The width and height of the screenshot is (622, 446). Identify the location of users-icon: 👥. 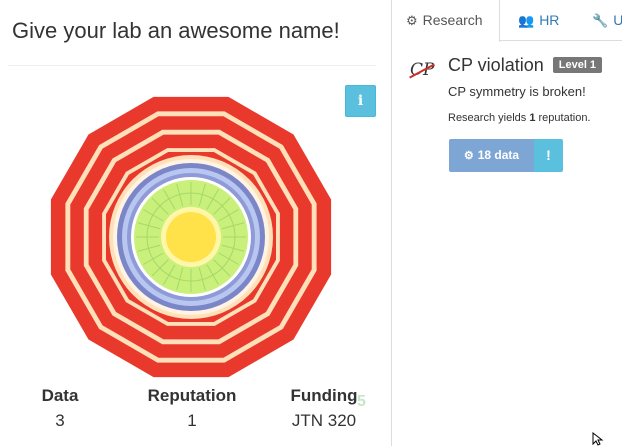
(526, 20).